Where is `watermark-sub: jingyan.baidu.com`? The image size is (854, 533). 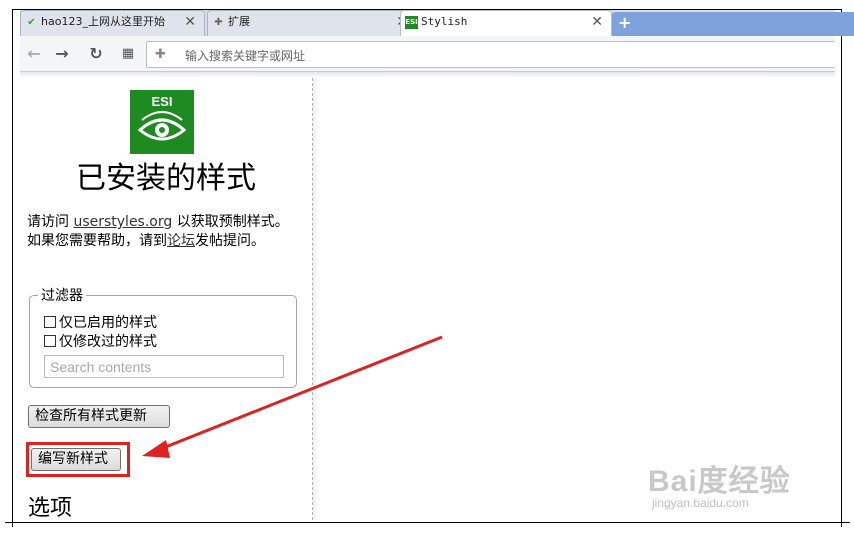 watermark-sub: jingyan.baidu.com is located at coordinates (700, 503).